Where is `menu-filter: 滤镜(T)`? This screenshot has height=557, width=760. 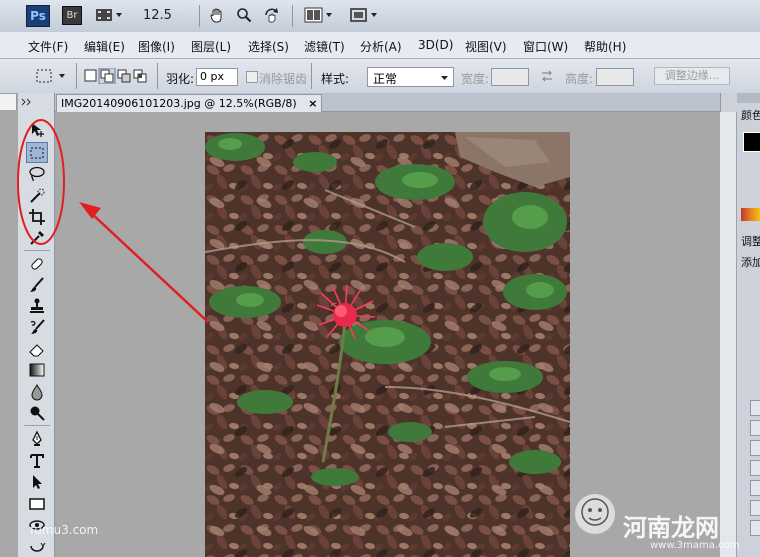
menu-filter: 滤镜(T) is located at coordinates (324, 46).